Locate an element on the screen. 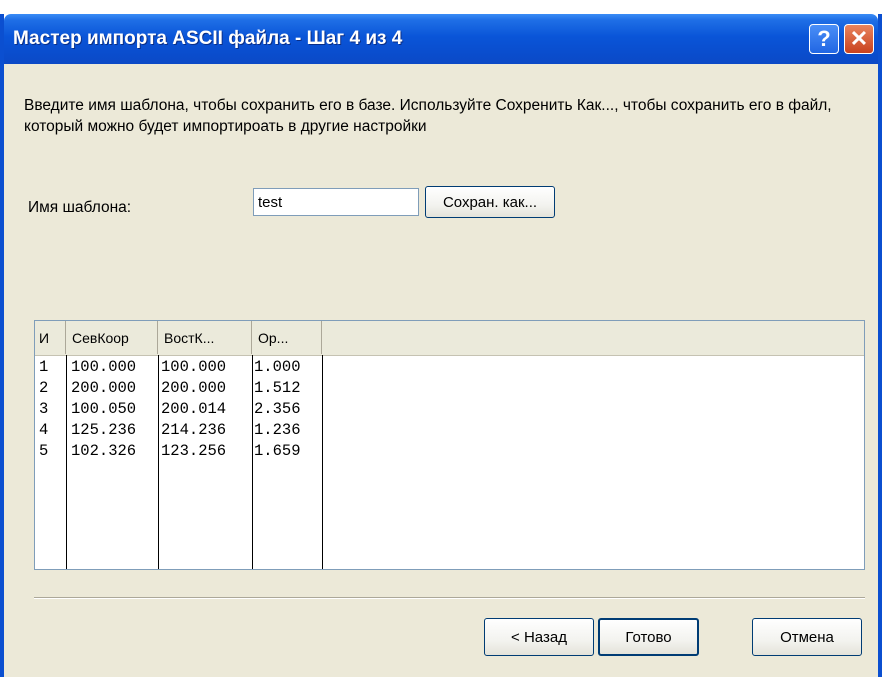 This screenshot has height=677, width=882. done-button: Готово is located at coordinates (648, 637).